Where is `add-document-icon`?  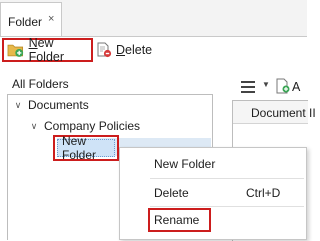 add-document-icon is located at coordinates (283, 86).